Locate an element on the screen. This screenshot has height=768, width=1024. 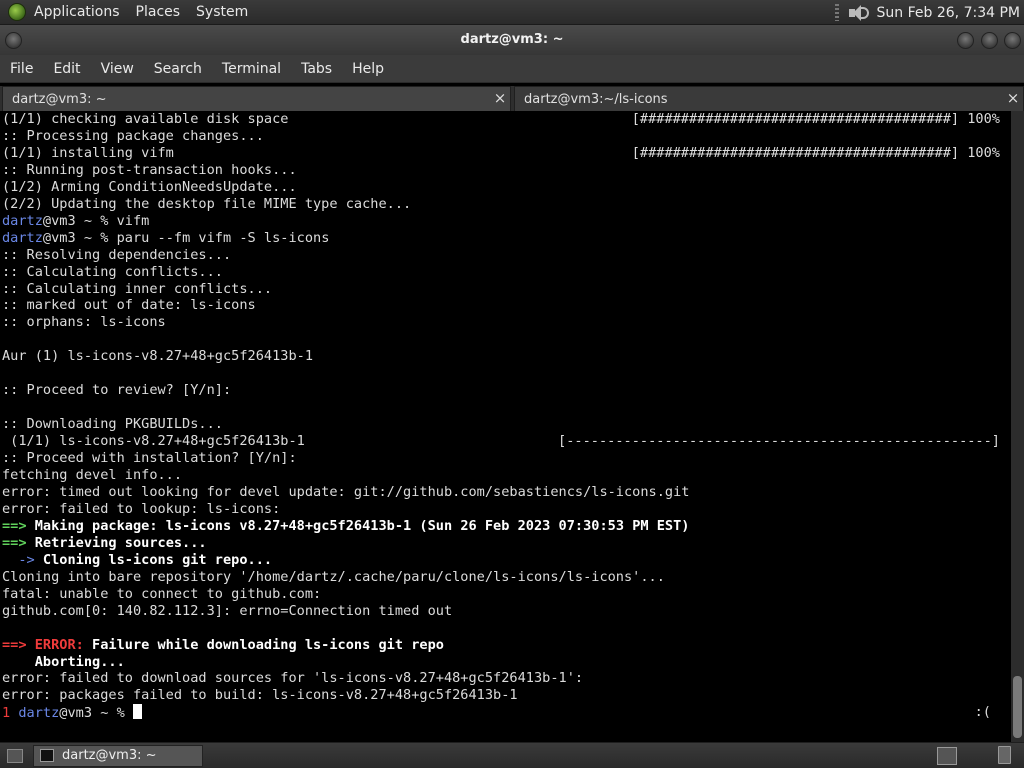
terminal-line: dartz@vm3 ~ % paru --fm vifm -S ls-icons is located at coordinates (505, 238).